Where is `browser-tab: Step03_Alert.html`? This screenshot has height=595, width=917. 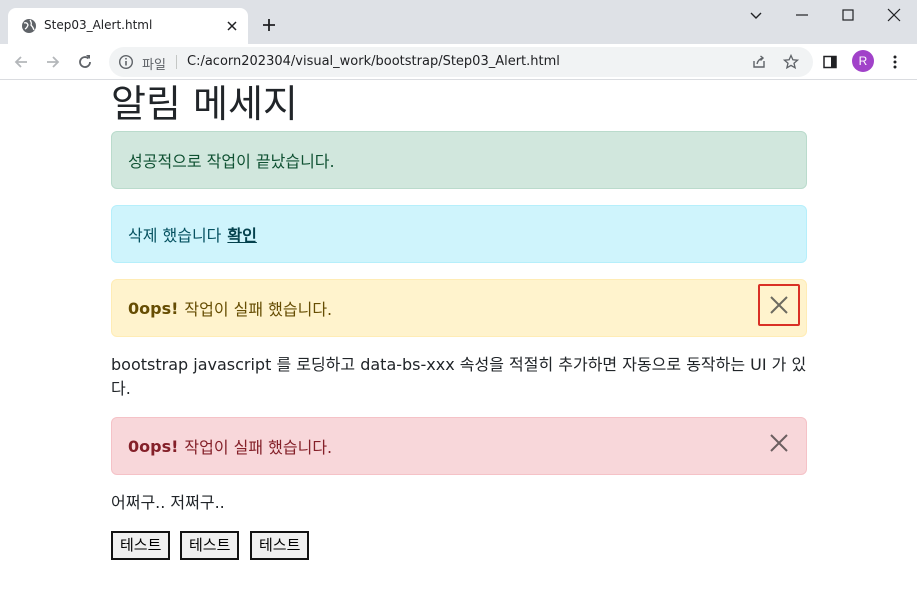
browser-tab: Step03_Alert.html is located at coordinates (128, 26).